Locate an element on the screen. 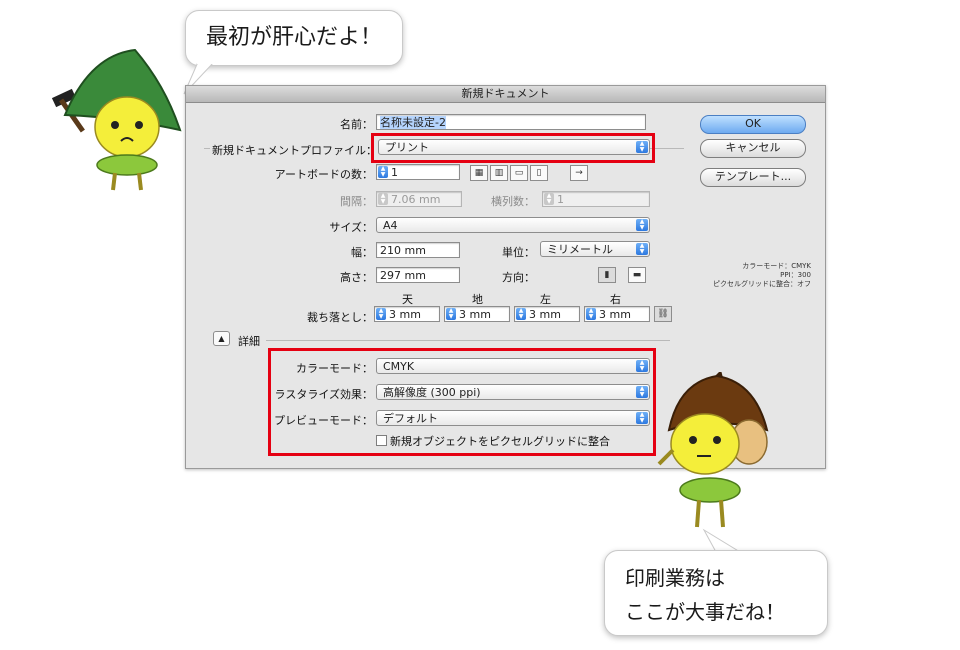  highlight-frame-advanced is located at coordinates (462, 402).